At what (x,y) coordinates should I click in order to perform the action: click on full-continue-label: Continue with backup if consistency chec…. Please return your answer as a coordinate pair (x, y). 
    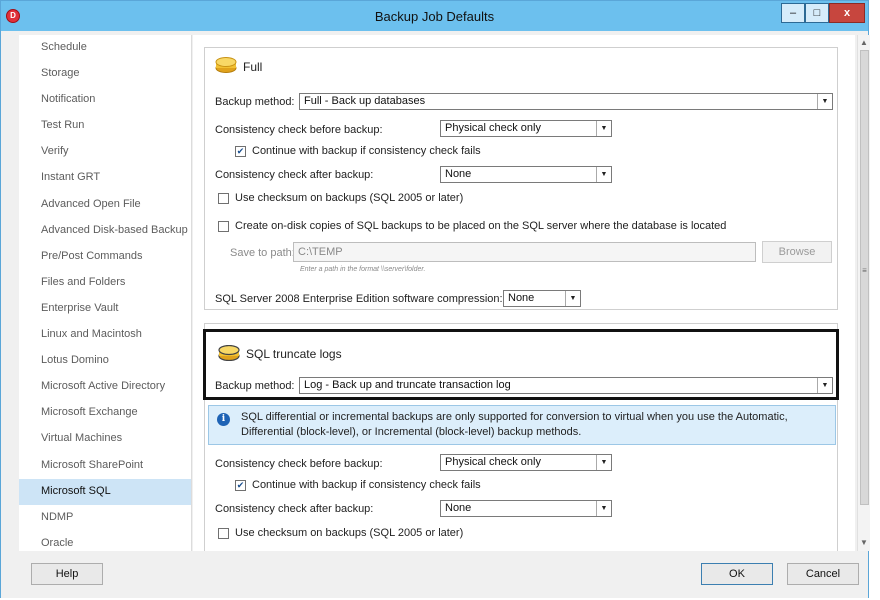
    Looking at the image, I should click on (366, 151).